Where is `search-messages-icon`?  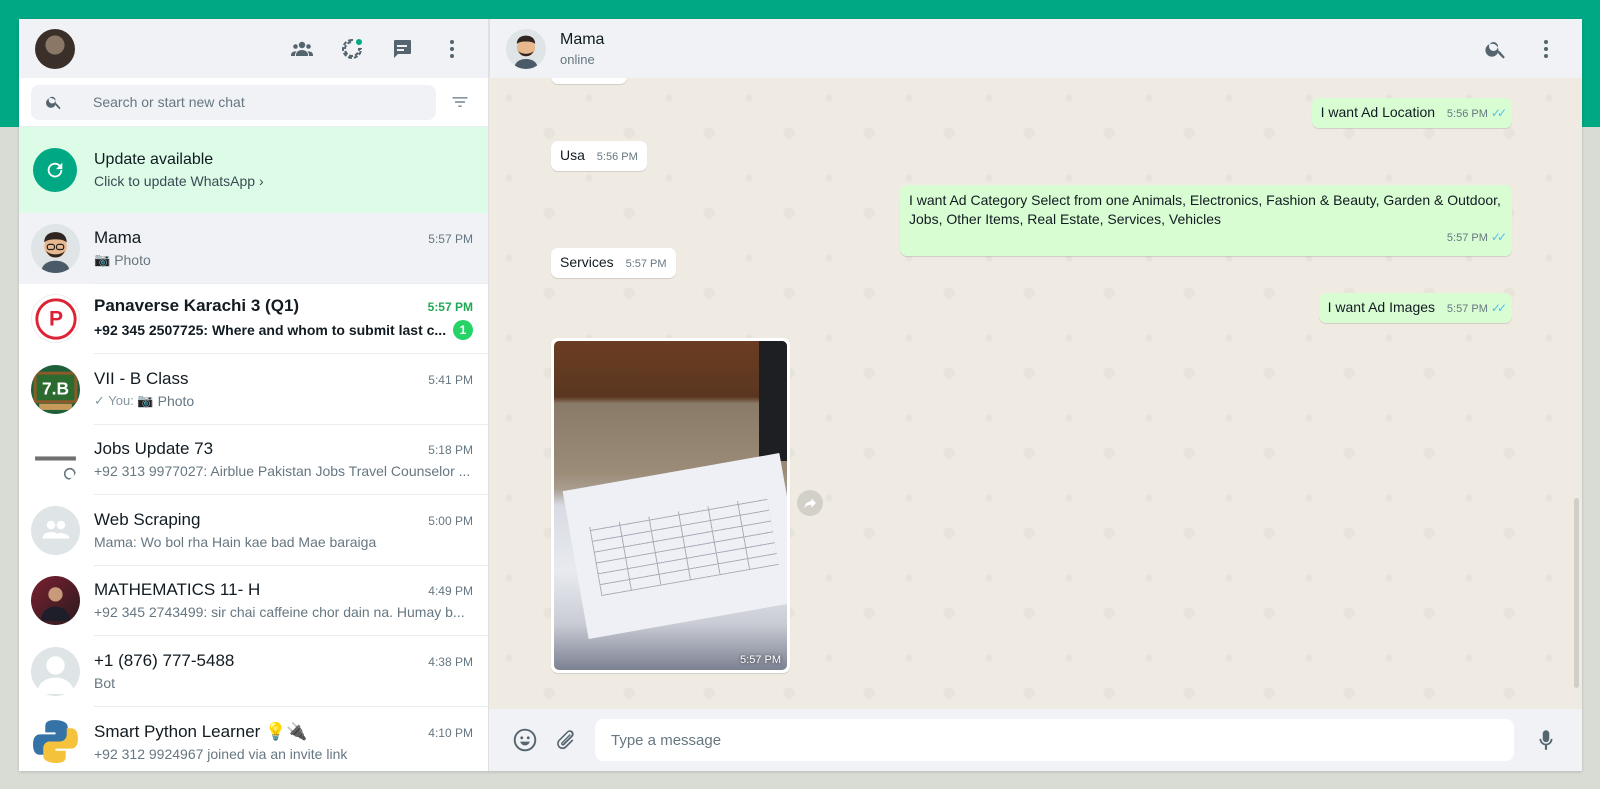 search-messages-icon is located at coordinates (1496, 49).